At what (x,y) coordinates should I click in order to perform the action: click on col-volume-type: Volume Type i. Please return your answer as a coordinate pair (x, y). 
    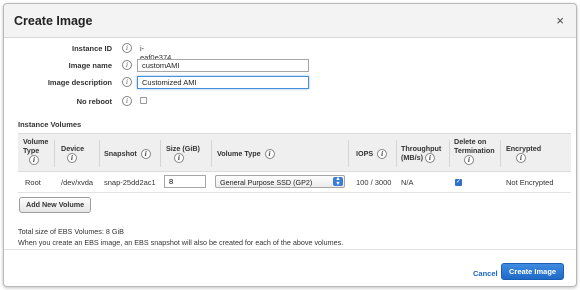
    Looking at the image, I should click on (37, 151).